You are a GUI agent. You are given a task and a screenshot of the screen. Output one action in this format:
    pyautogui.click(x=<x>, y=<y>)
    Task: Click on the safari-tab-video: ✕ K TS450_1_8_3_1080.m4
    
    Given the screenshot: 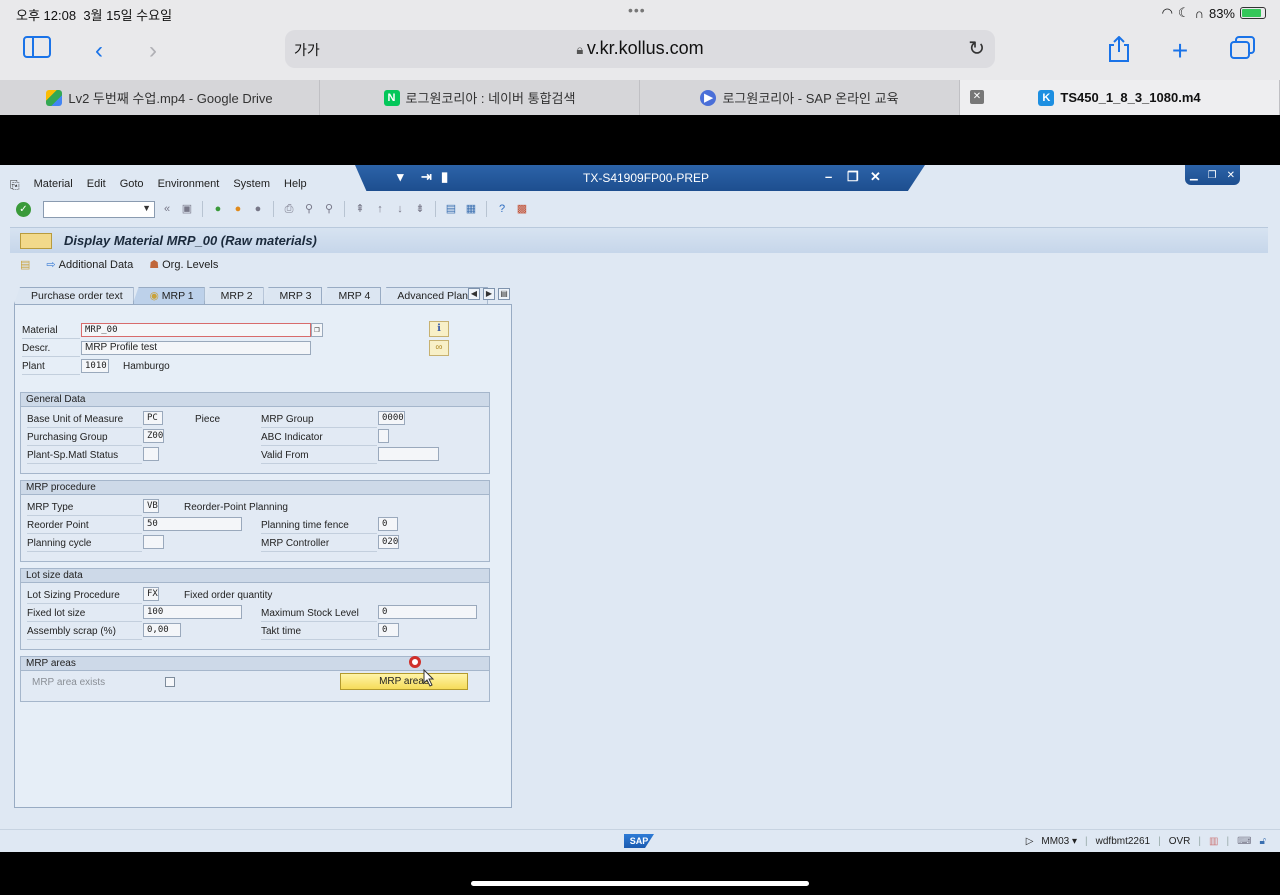 What is the action you would take?
    pyautogui.click(x=1120, y=97)
    